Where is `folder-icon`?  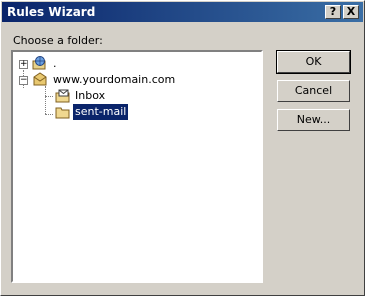
folder-icon is located at coordinates (62, 113).